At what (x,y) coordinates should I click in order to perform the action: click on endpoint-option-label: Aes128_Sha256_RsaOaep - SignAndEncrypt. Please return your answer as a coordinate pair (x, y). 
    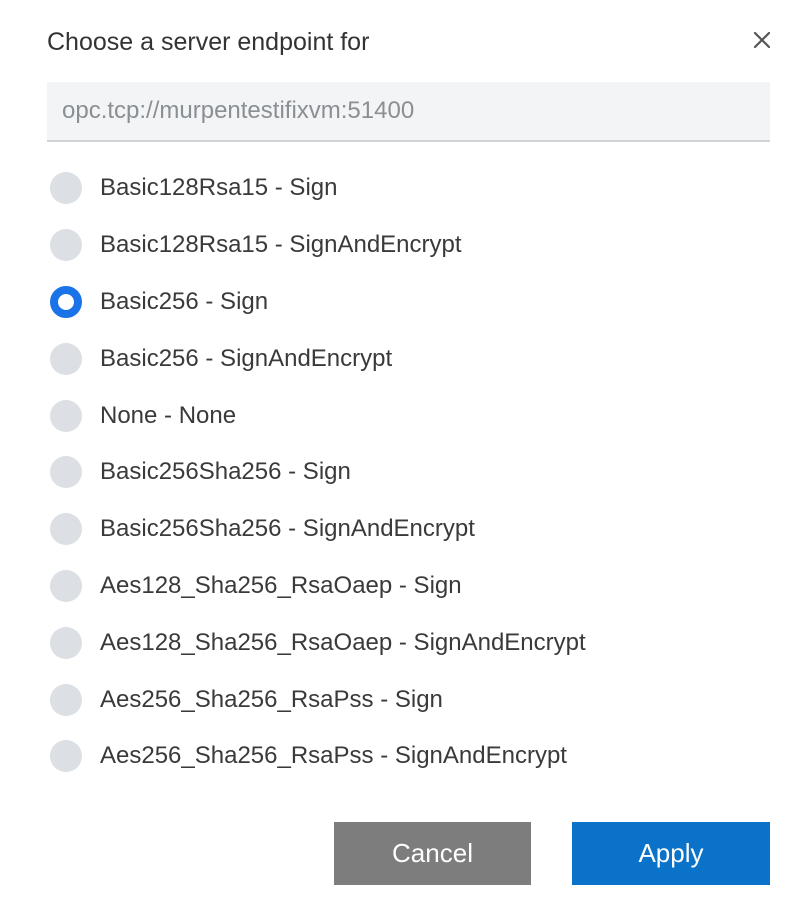
    Looking at the image, I should click on (343, 642).